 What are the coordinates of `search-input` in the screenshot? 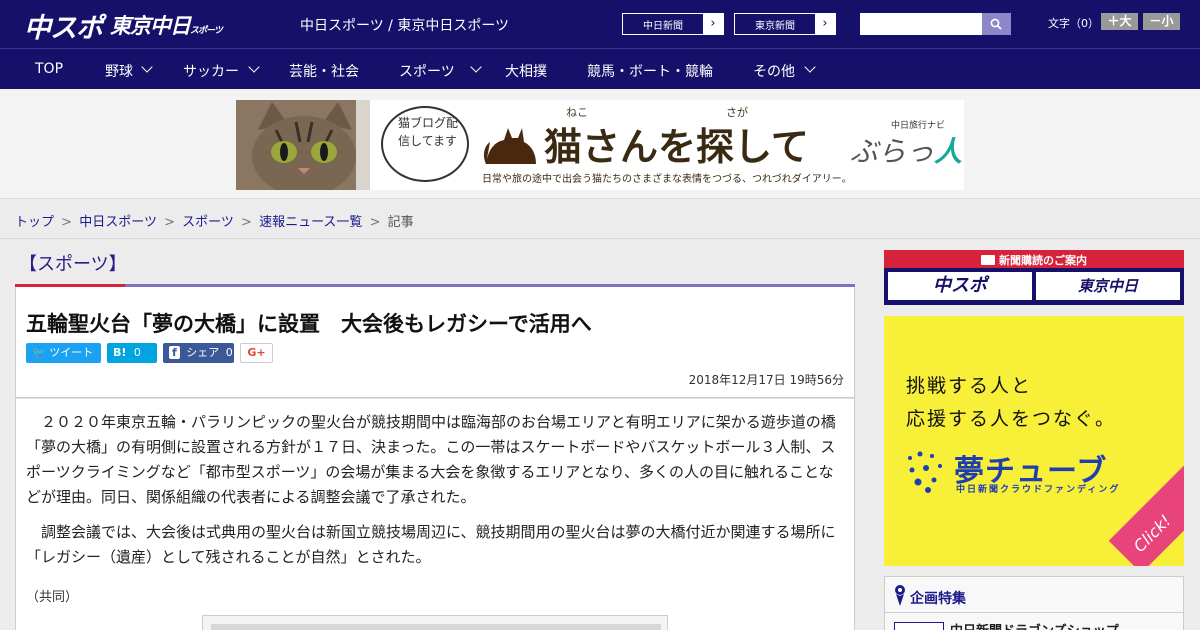 It's located at (921, 24).